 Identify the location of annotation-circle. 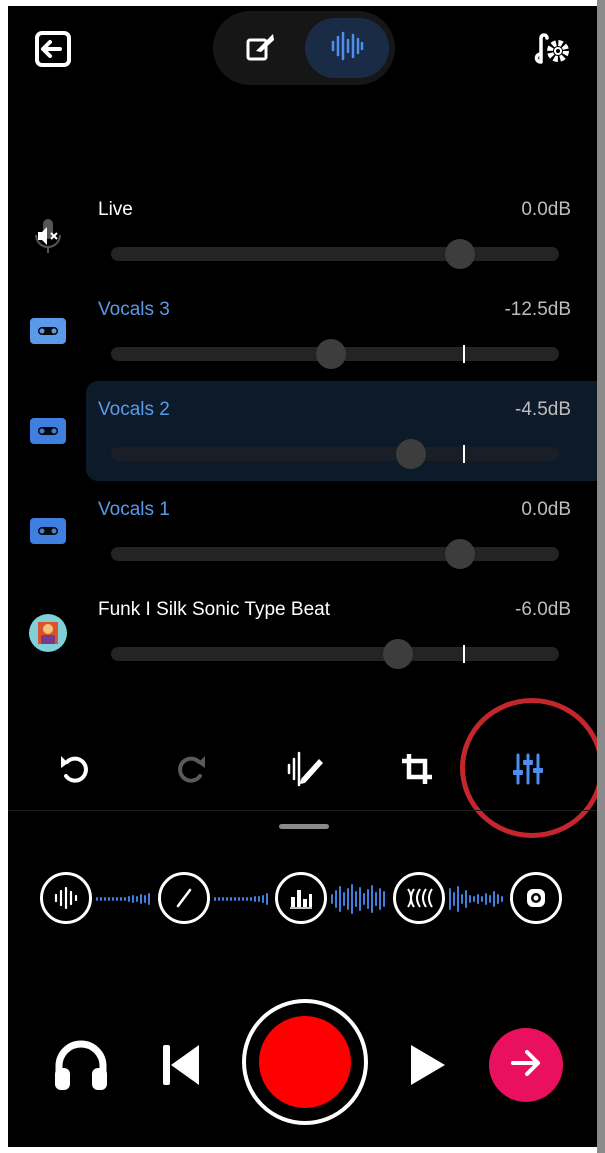
(528, 768).